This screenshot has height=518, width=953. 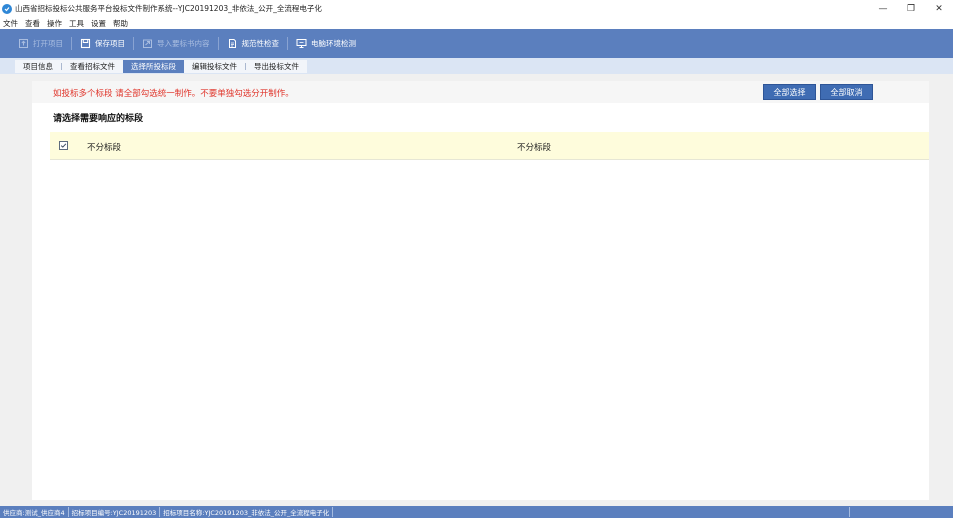 I want to click on notice-text: 如投标多个标段 请全部勾选统一制作。不要单独勾选分开制作。, so click(x=173, y=94).